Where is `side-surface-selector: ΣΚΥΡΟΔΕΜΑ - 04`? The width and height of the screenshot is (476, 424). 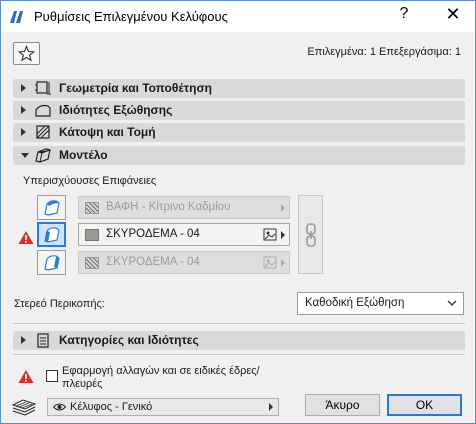 side-surface-selector: ΣΚΥΡΟΔΕΜΑ - 04 is located at coordinates (184, 234).